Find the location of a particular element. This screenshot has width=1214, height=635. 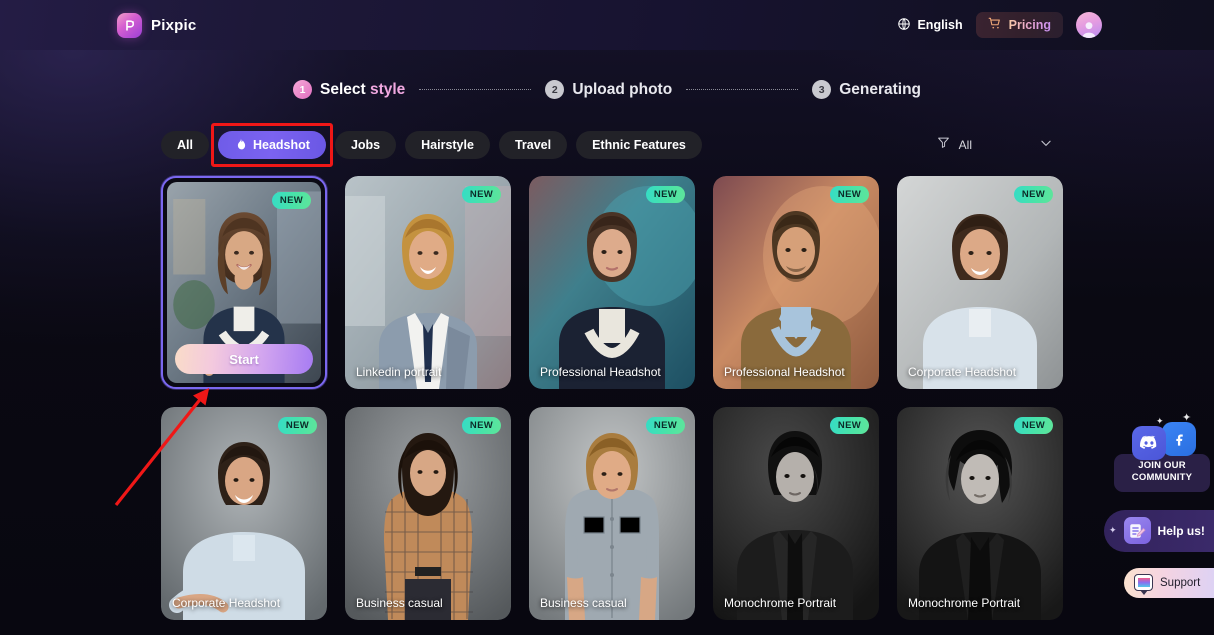

filter-chip-headshot: Headshot is located at coordinates (271, 145).